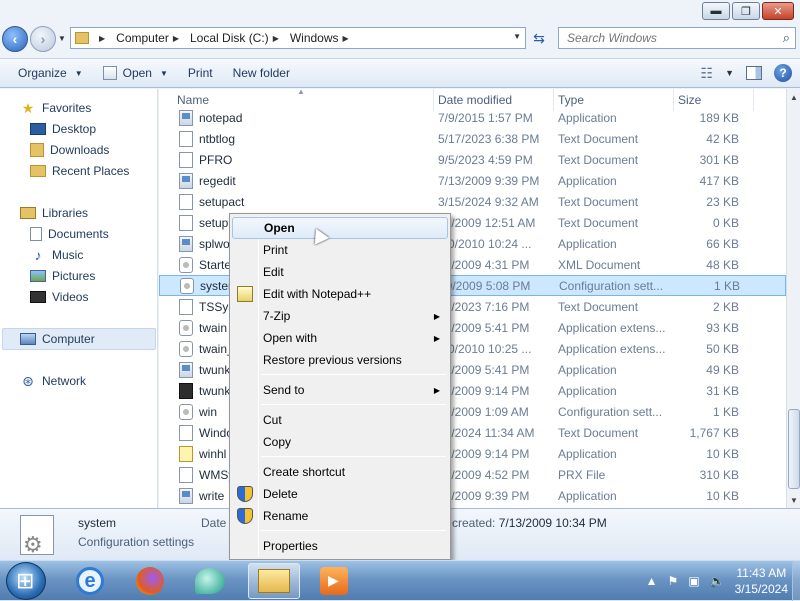 This screenshot has height=601, width=800. I want to click on menu-item-open-with: Open with ▶, so click(340, 338).